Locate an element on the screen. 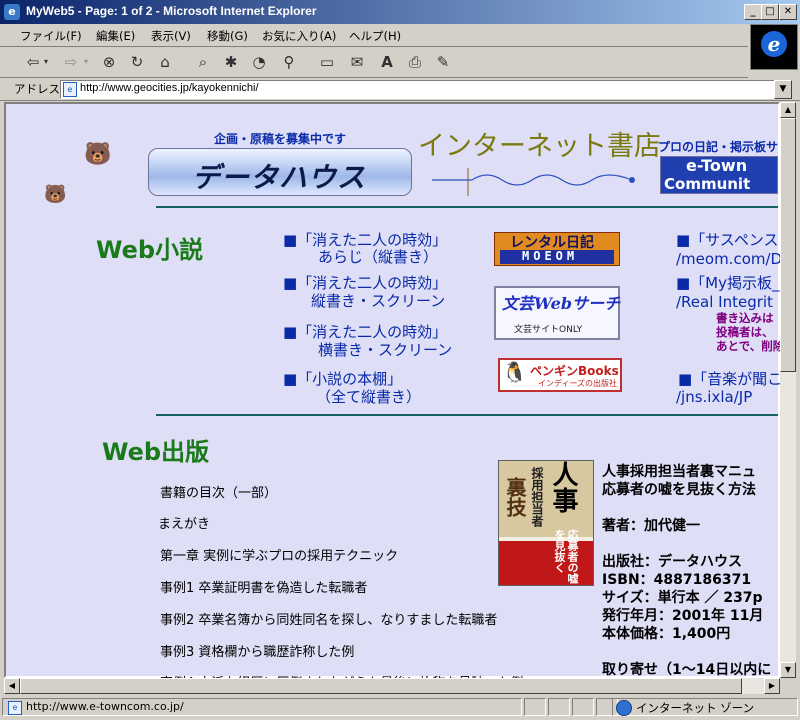 Image resolution: width=800 pixels, height=720 pixels. toc-chapter-1: 第一章 実例に学ぶプロの採用テクニック is located at coordinates (279, 556).